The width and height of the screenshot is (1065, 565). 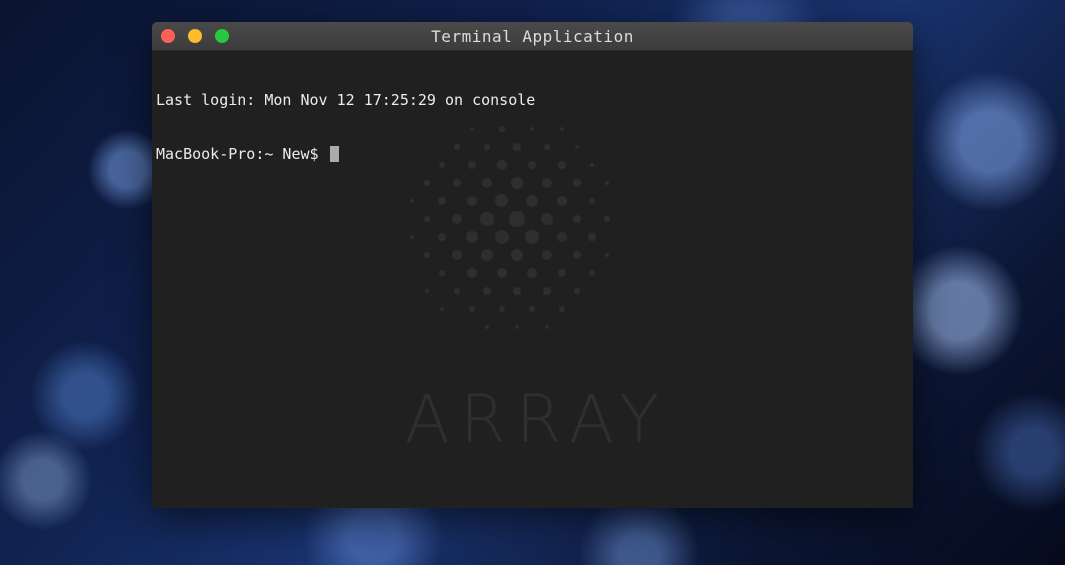 I want to click on array-logo-text: ARRAY, so click(x=537, y=419).